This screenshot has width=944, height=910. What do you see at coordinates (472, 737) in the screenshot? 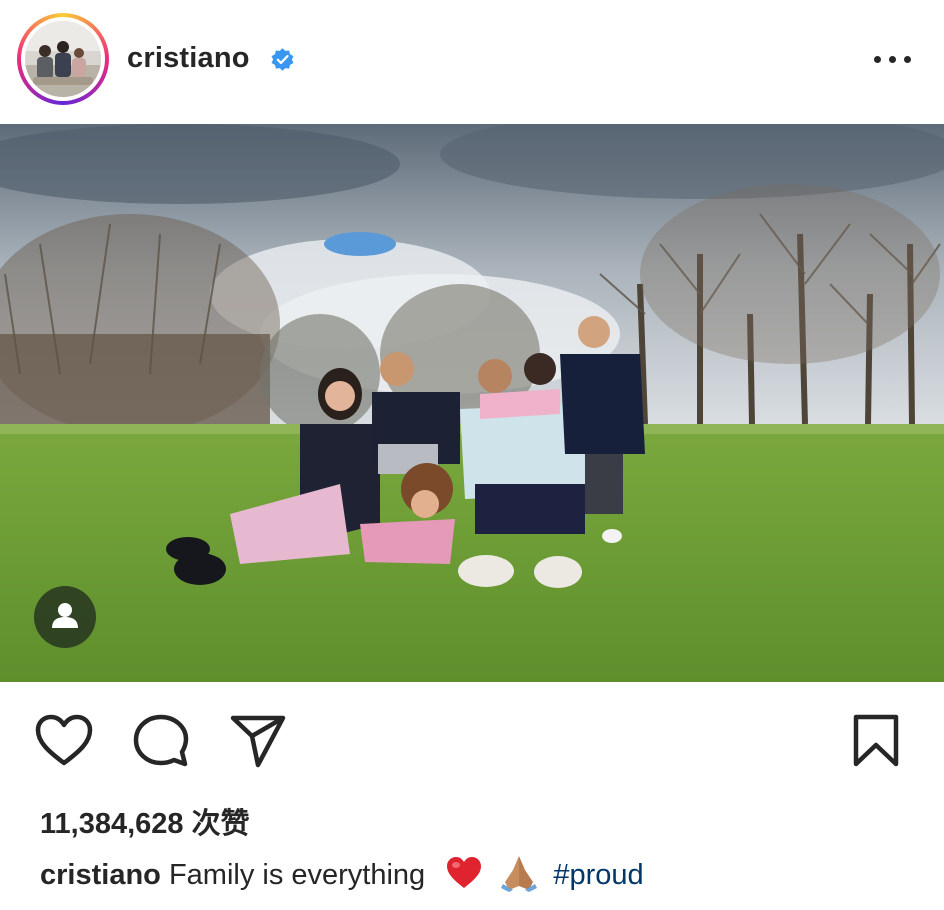
I see `action-bar` at bounding box center [472, 737].